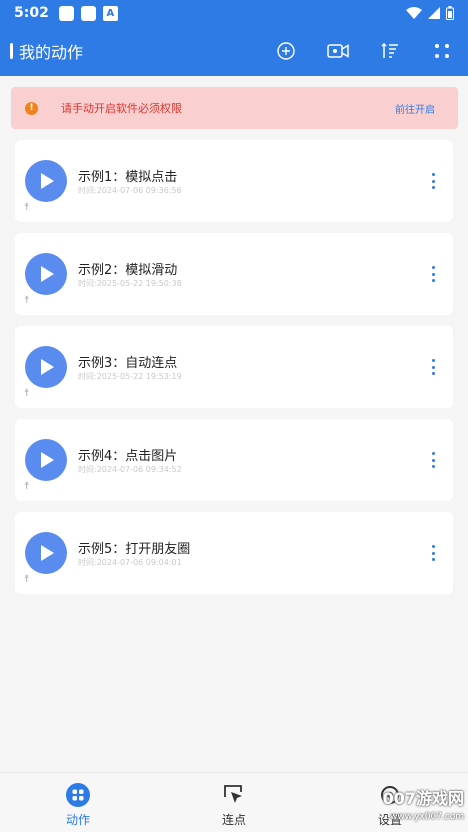  I want to click on action-title: 示例3：自动连点, so click(128, 363).